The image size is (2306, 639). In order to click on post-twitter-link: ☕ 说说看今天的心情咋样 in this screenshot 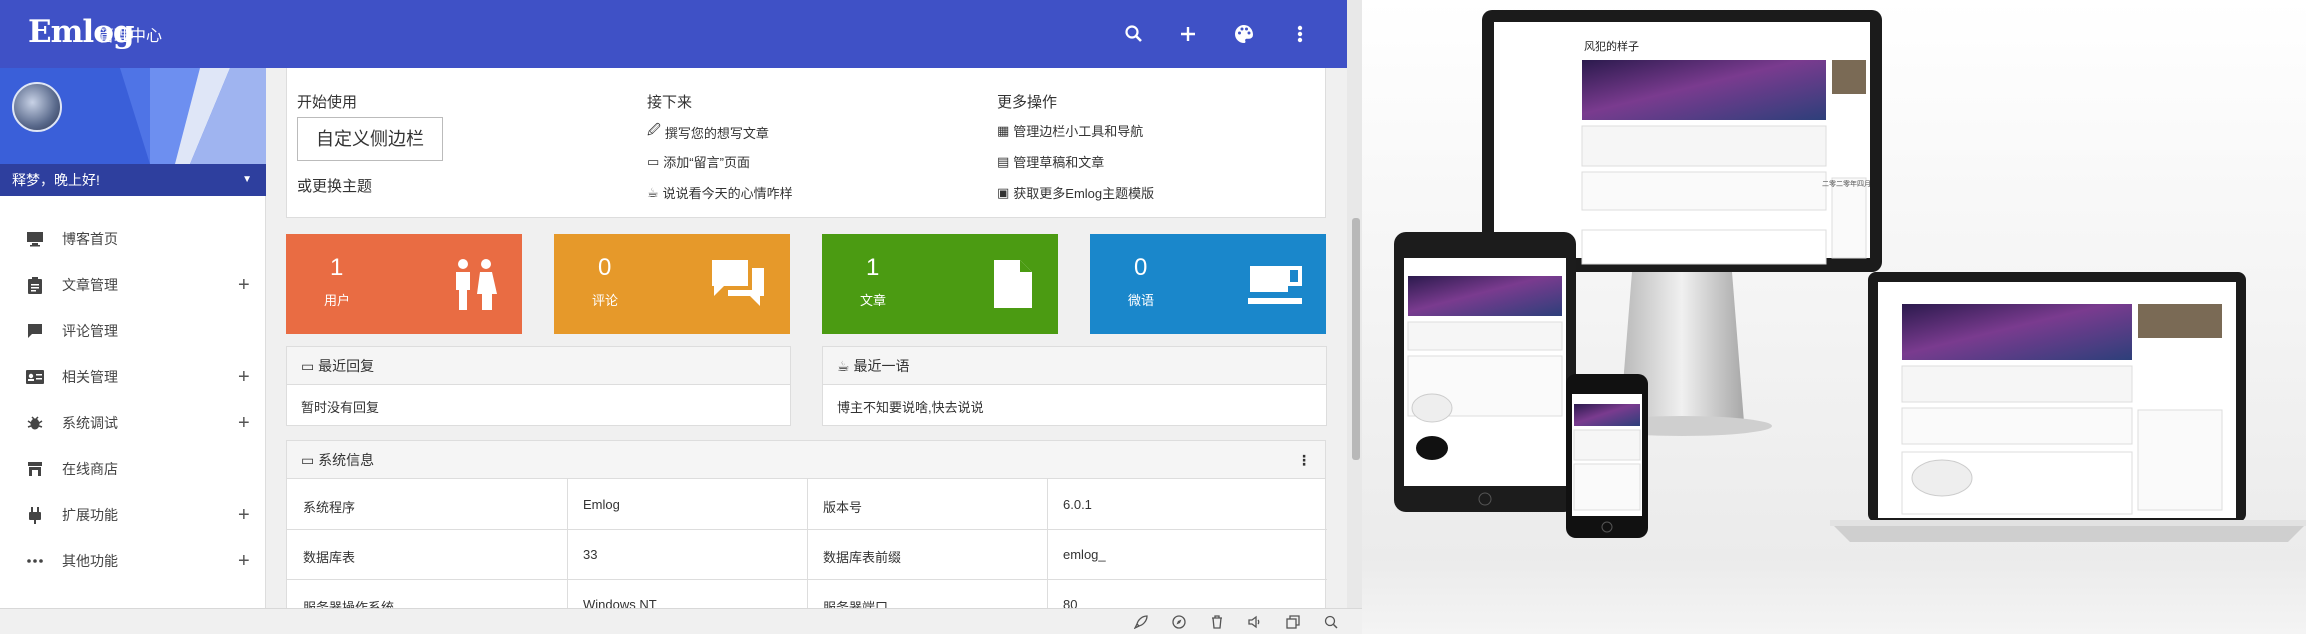, I will do `click(720, 192)`.